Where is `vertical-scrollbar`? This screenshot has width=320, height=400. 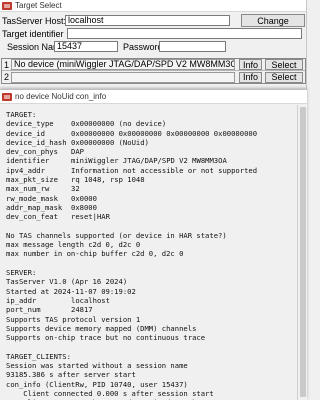 vertical-scrollbar is located at coordinates (302, 252).